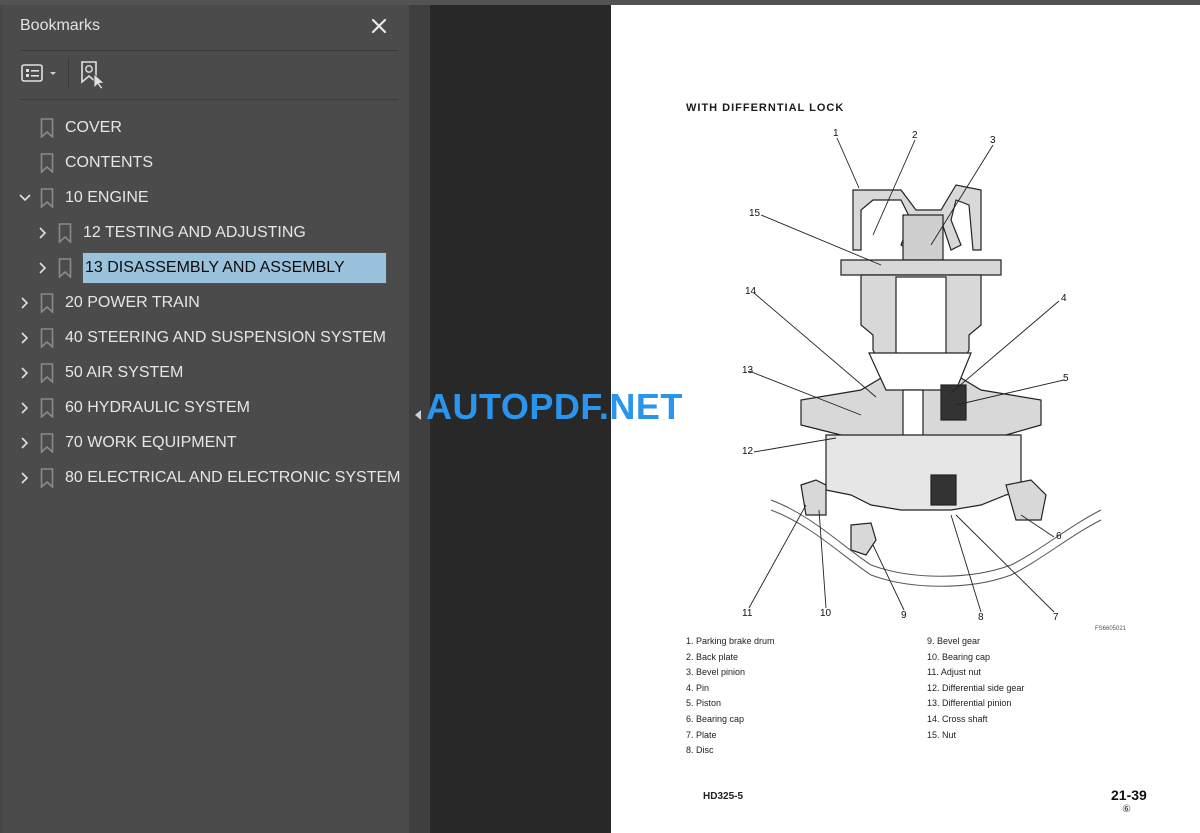 Image resolution: width=1200 pixels, height=833 pixels. I want to click on callout-7: 7, so click(1056, 617).